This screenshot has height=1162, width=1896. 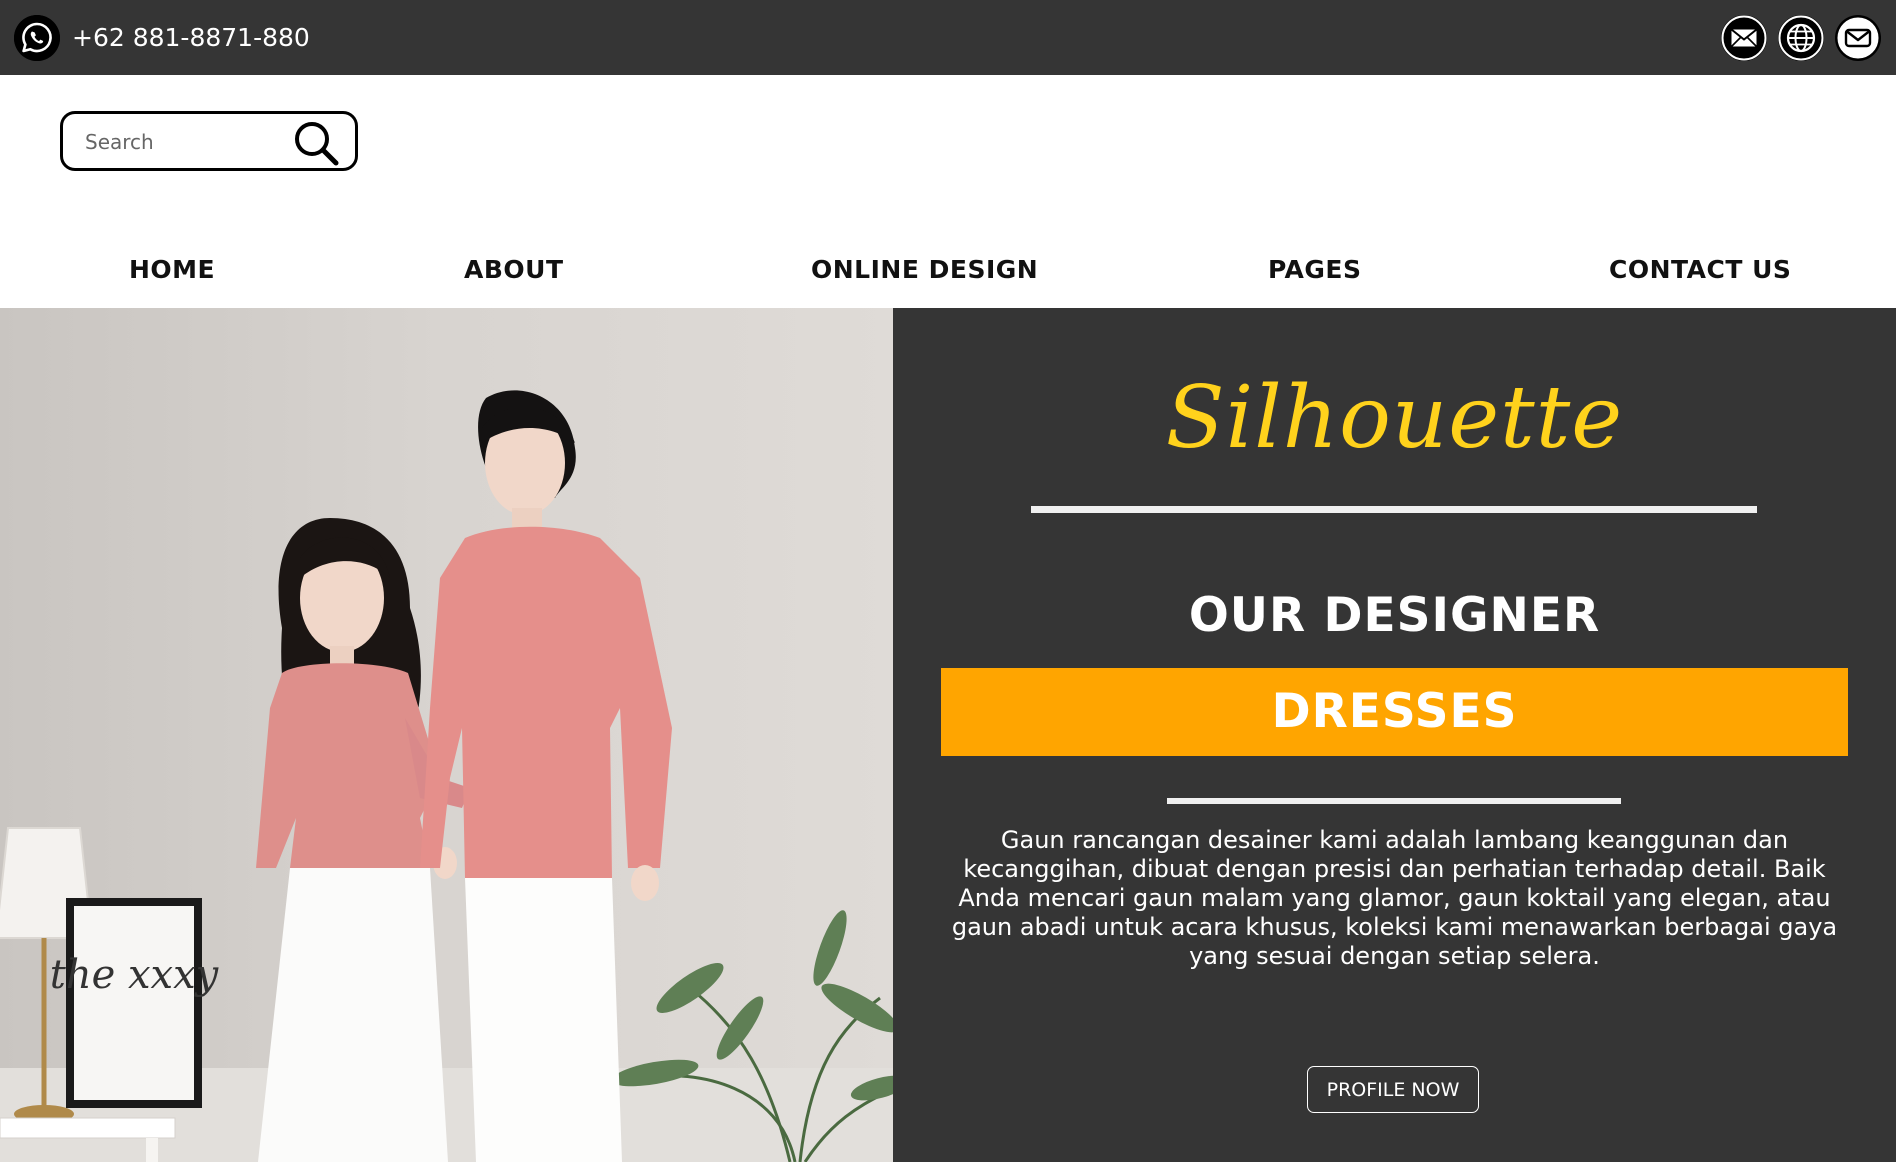 What do you see at coordinates (172, 270) in the screenshot?
I see `nav-item-home: HOME` at bounding box center [172, 270].